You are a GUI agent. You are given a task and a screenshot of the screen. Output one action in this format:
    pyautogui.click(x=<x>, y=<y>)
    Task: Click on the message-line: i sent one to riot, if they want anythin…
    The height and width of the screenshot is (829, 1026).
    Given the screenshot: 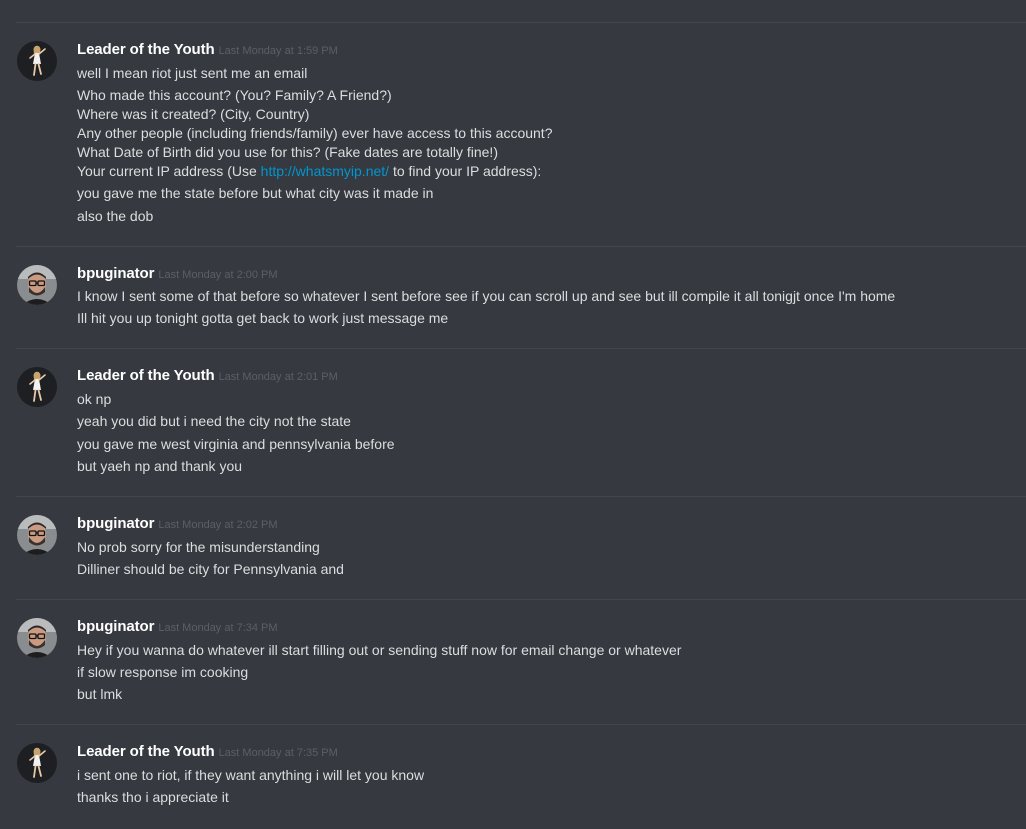 What is the action you would take?
    pyautogui.click(x=251, y=775)
    